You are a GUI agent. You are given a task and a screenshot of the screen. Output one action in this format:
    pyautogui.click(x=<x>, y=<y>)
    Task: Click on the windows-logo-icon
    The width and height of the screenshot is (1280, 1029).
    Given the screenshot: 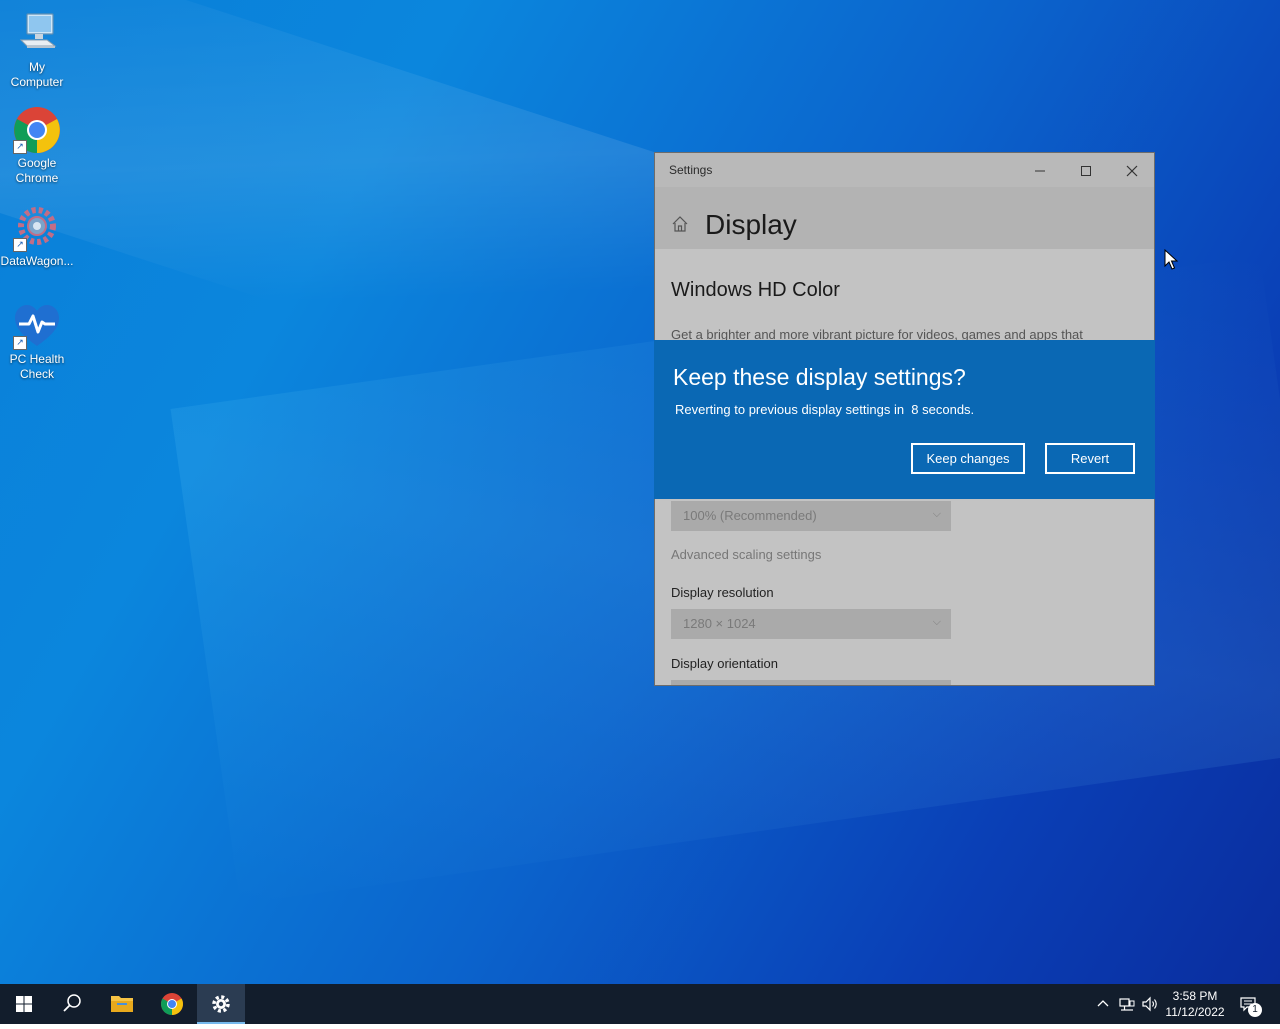 What is the action you would take?
    pyautogui.click(x=24, y=1004)
    